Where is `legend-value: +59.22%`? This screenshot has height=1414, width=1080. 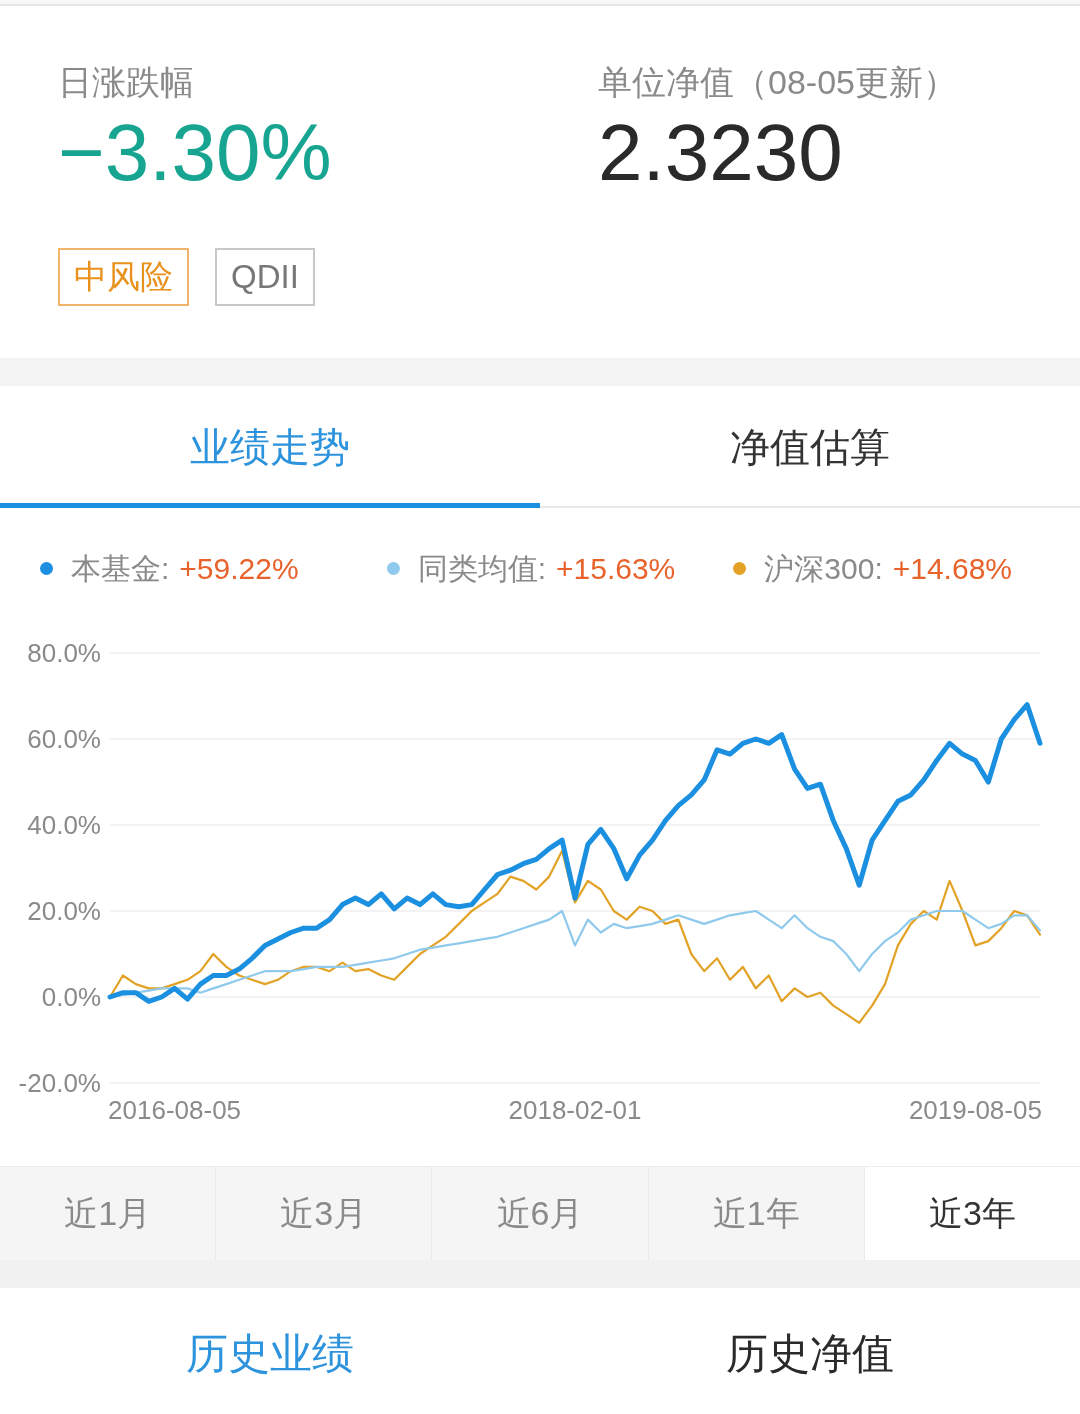
legend-value: +59.22% is located at coordinates (239, 568).